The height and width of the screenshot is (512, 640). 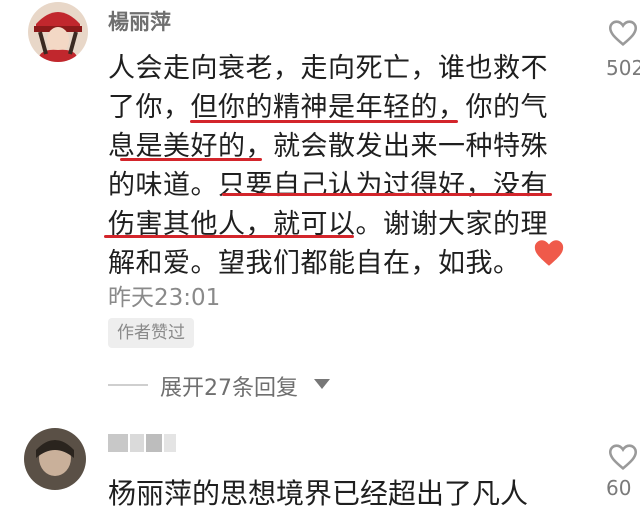 I want to click on username-blurred, so click(x=148, y=443).